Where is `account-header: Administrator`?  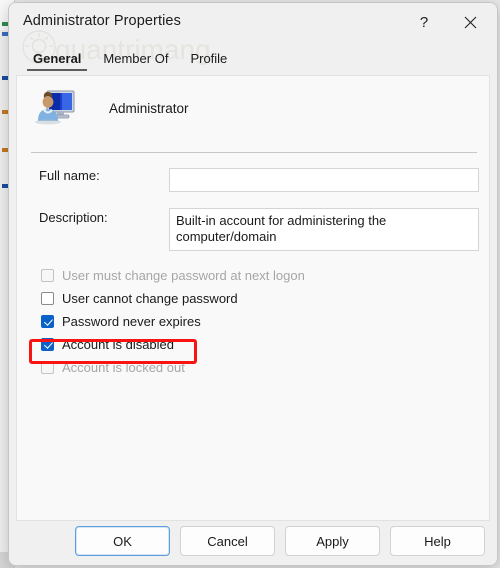 account-header: Administrator is located at coordinates (111, 108).